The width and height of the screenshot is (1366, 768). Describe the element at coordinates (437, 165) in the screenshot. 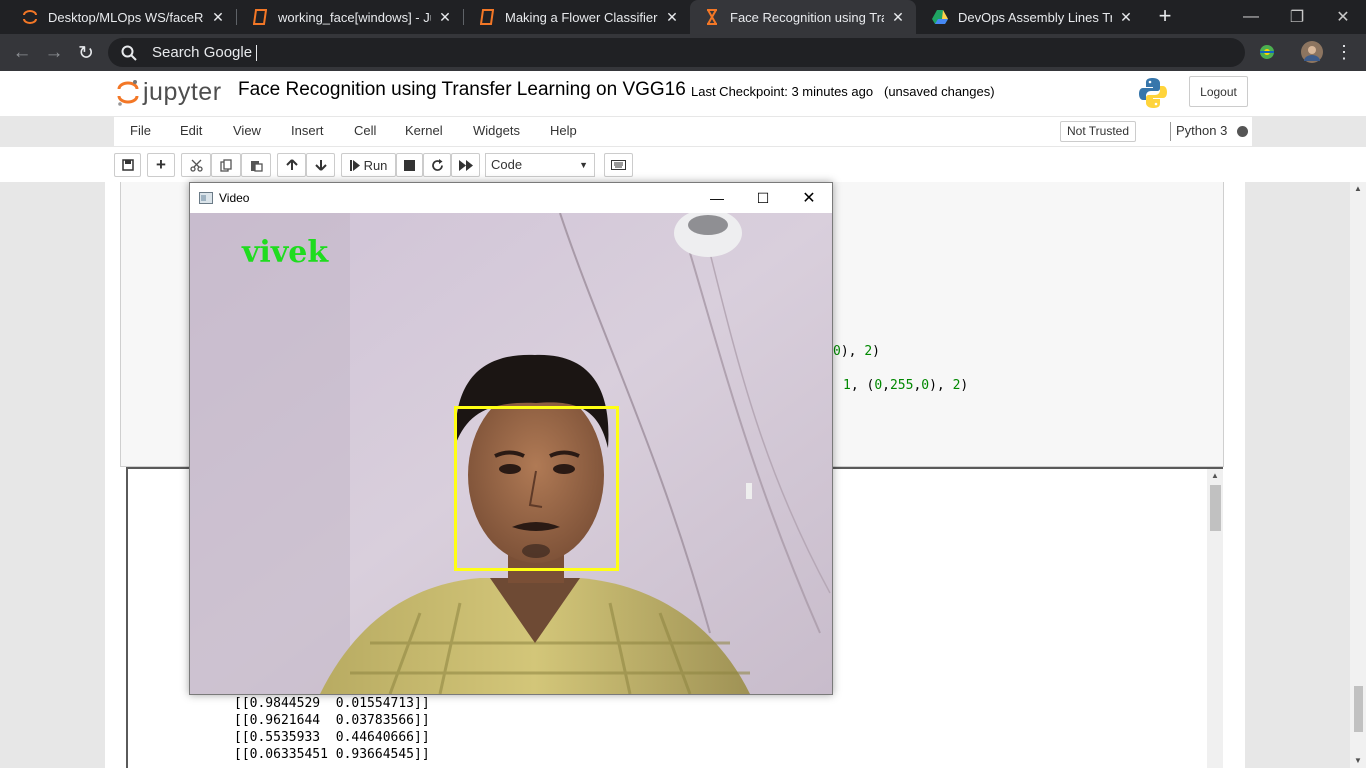

I see `restart-kernel-button` at that location.